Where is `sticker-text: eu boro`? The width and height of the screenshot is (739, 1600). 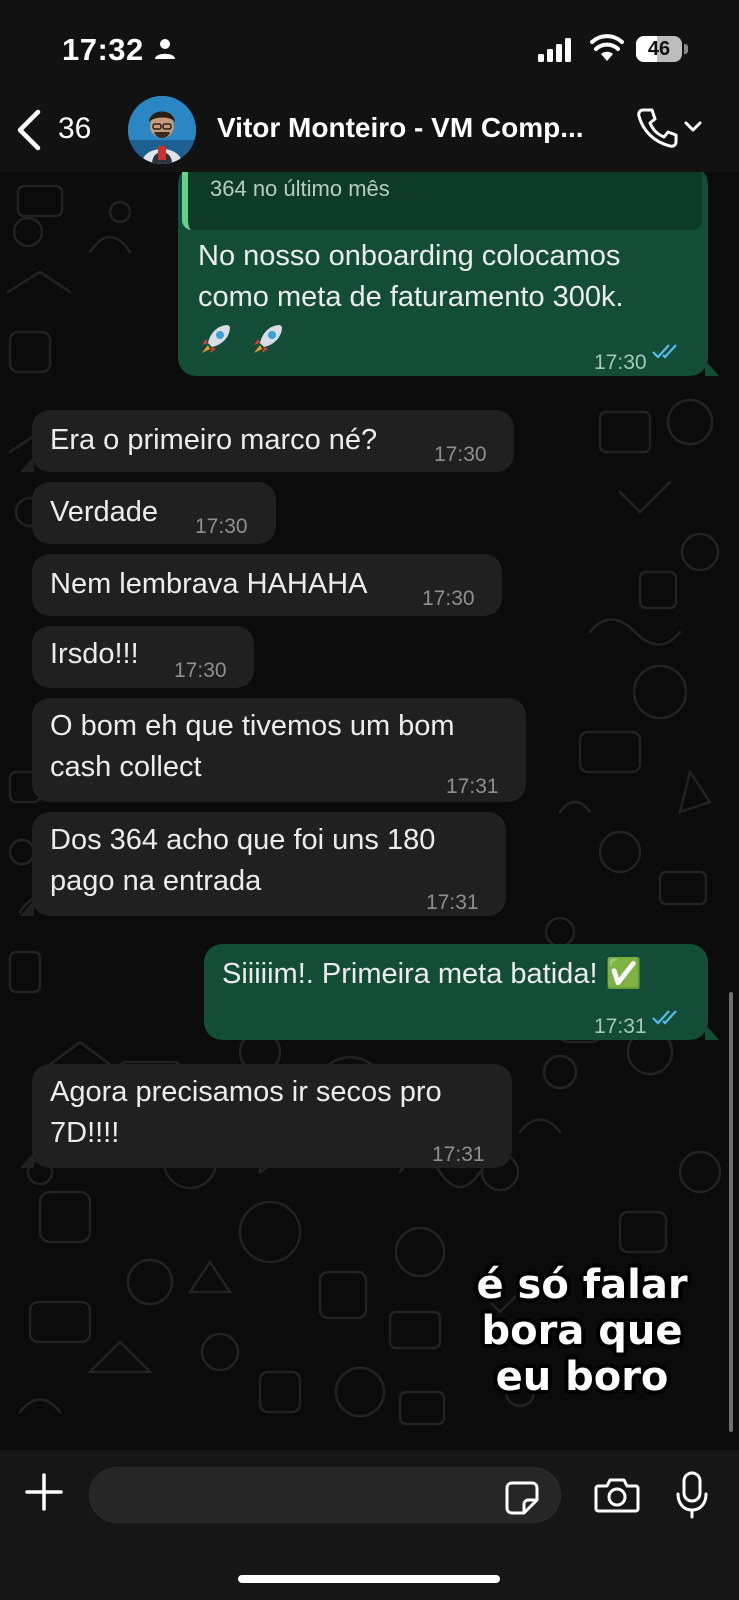
sticker-text: eu boro is located at coordinates (582, 1377).